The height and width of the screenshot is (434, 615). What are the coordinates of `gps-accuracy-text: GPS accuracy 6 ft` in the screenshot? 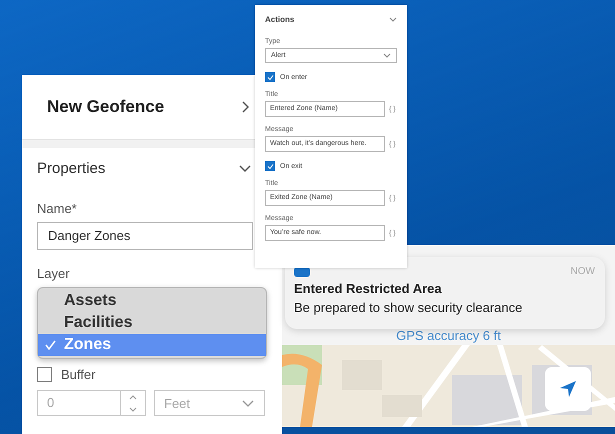 It's located at (448, 335).